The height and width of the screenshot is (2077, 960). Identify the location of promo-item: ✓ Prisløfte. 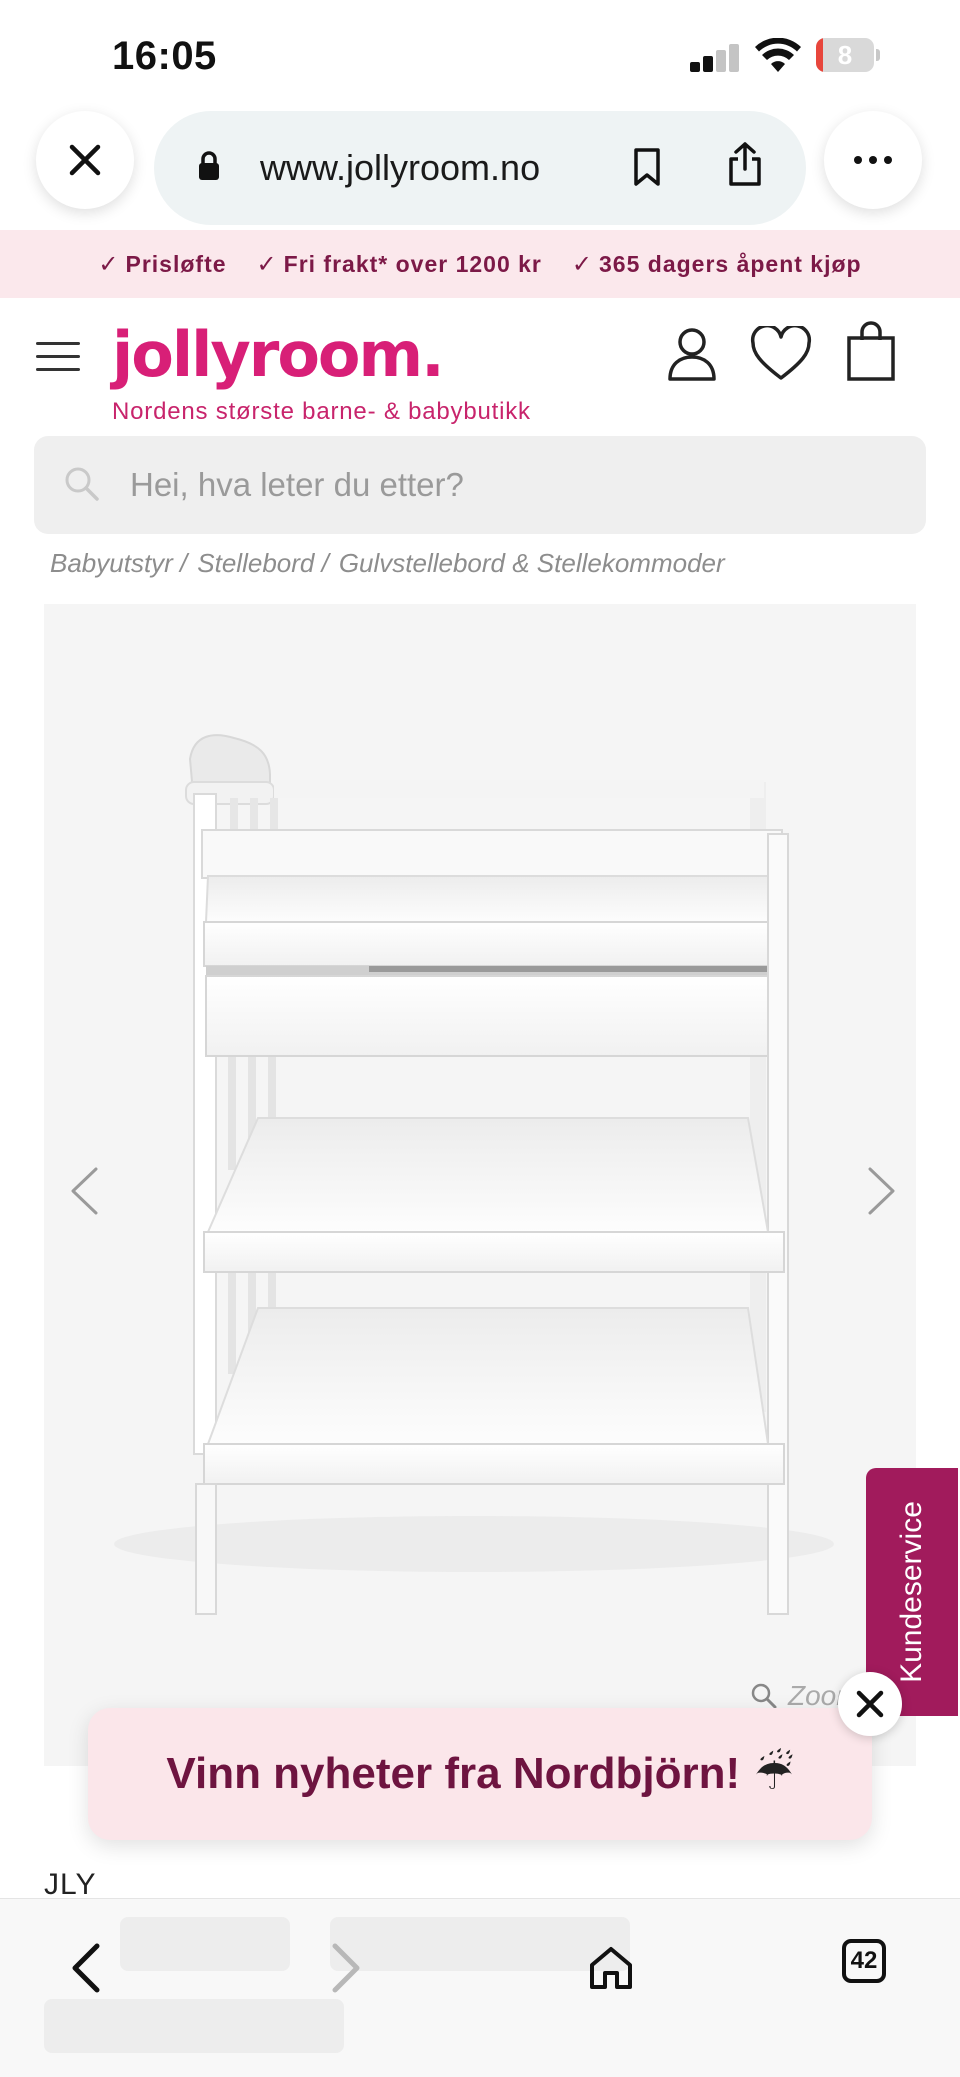
(162, 264).